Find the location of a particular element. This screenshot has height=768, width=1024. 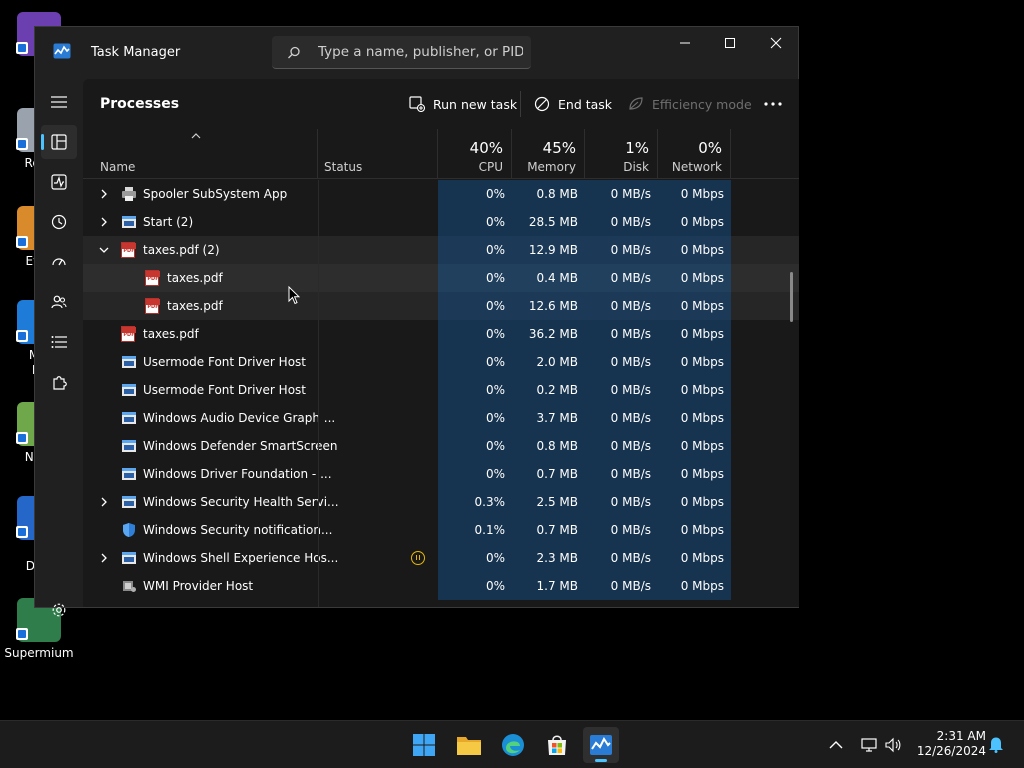

nav-app-history is located at coordinates (59, 222).